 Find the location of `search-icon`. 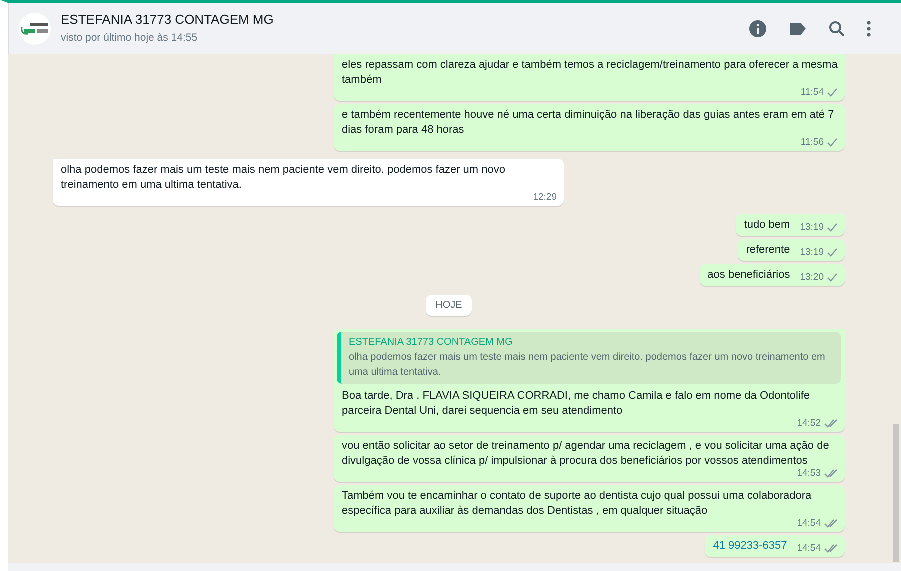

search-icon is located at coordinates (837, 28).